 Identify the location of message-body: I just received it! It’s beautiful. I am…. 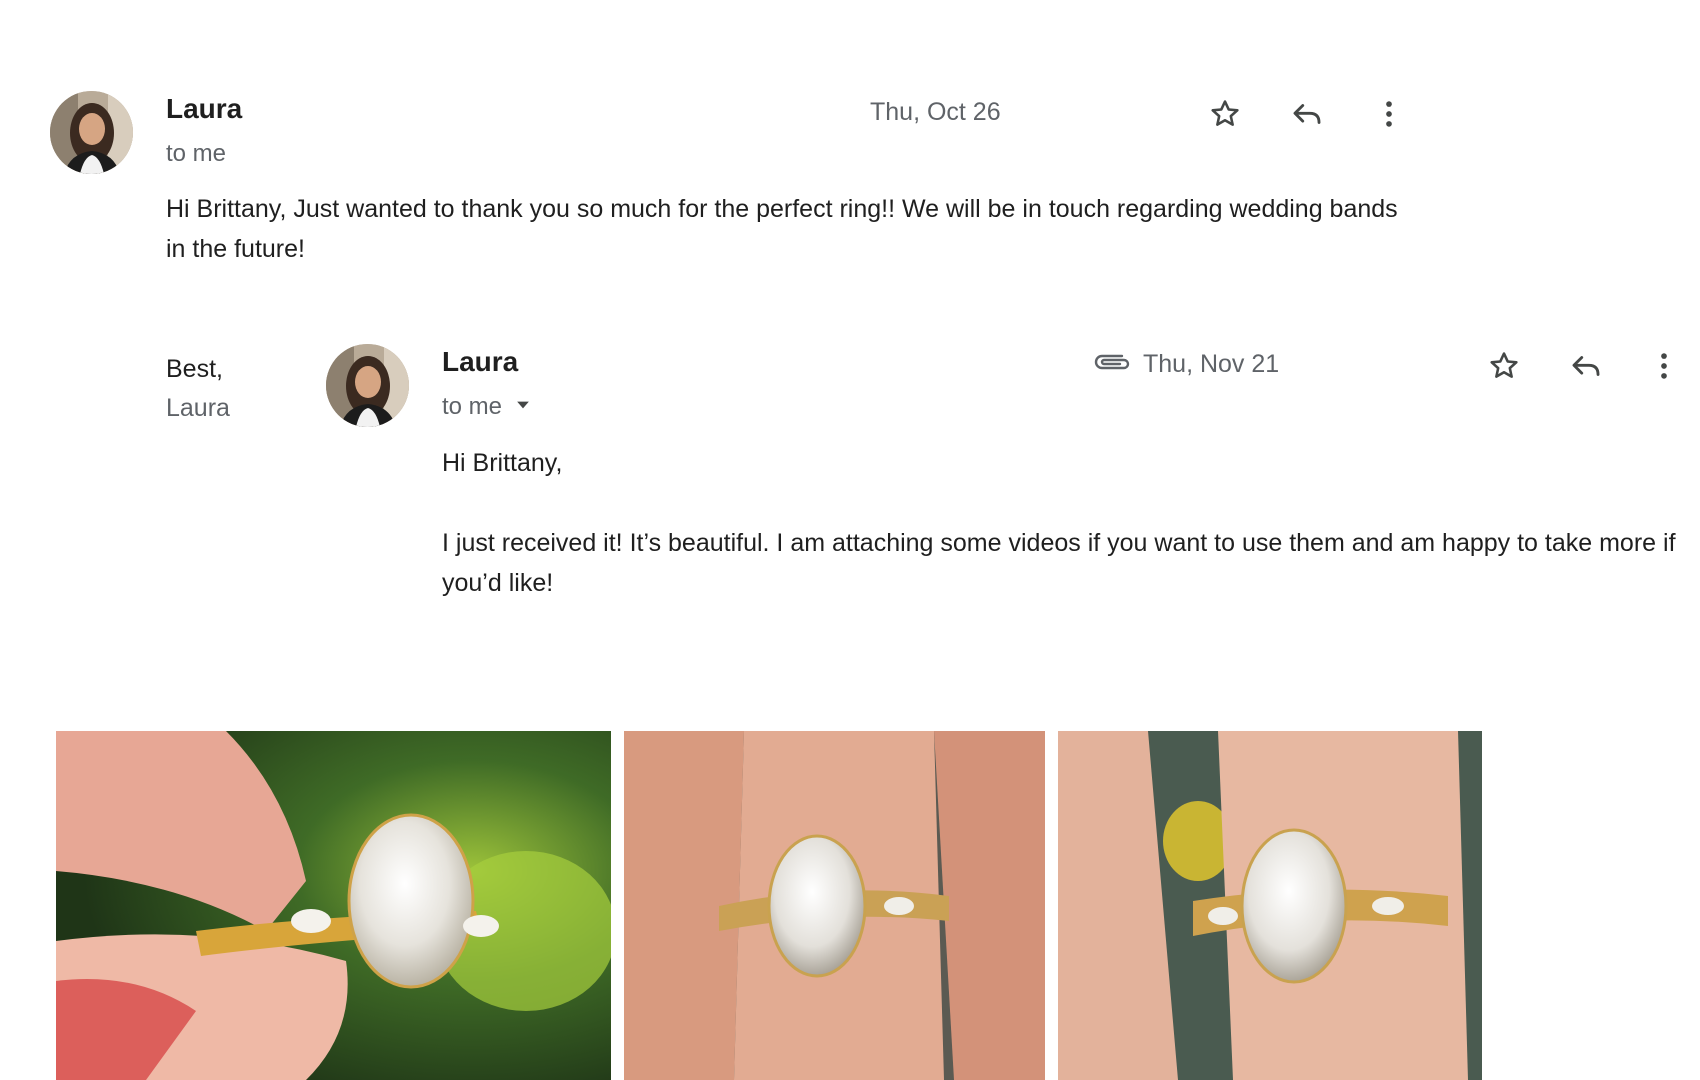
(1059, 563).